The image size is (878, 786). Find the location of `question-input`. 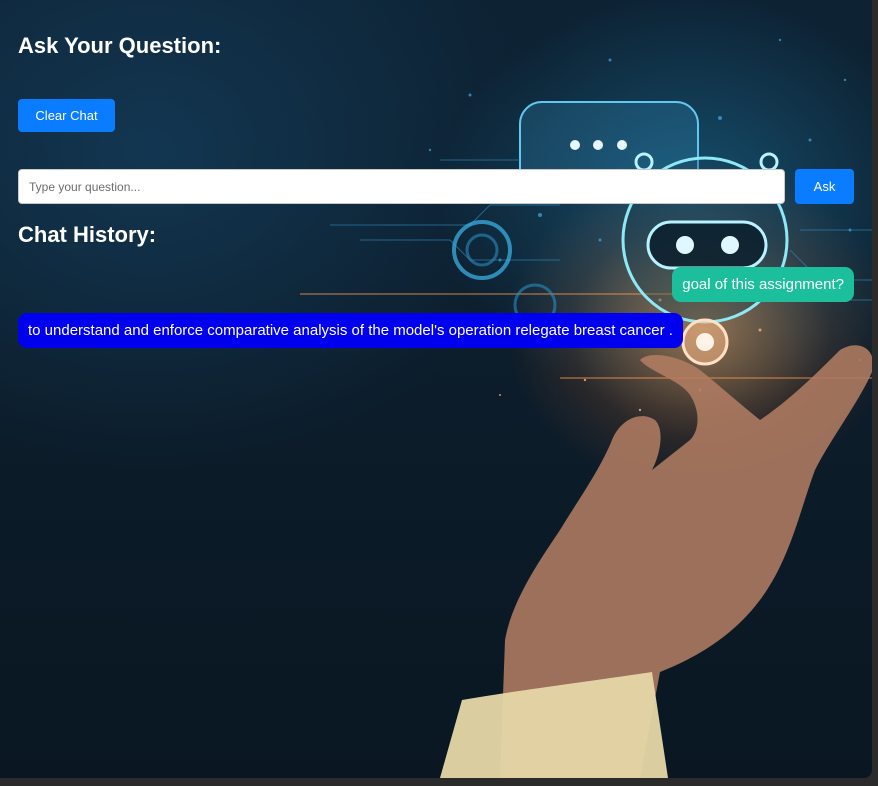

question-input is located at coordinates (401, 186).